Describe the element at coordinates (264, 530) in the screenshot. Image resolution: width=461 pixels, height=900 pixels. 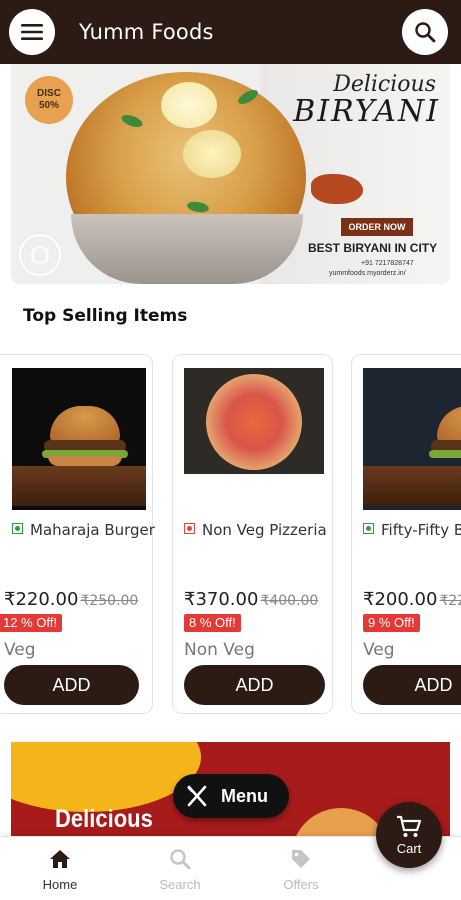
I see `product-name: Non Veg Pizzeria` at that location.